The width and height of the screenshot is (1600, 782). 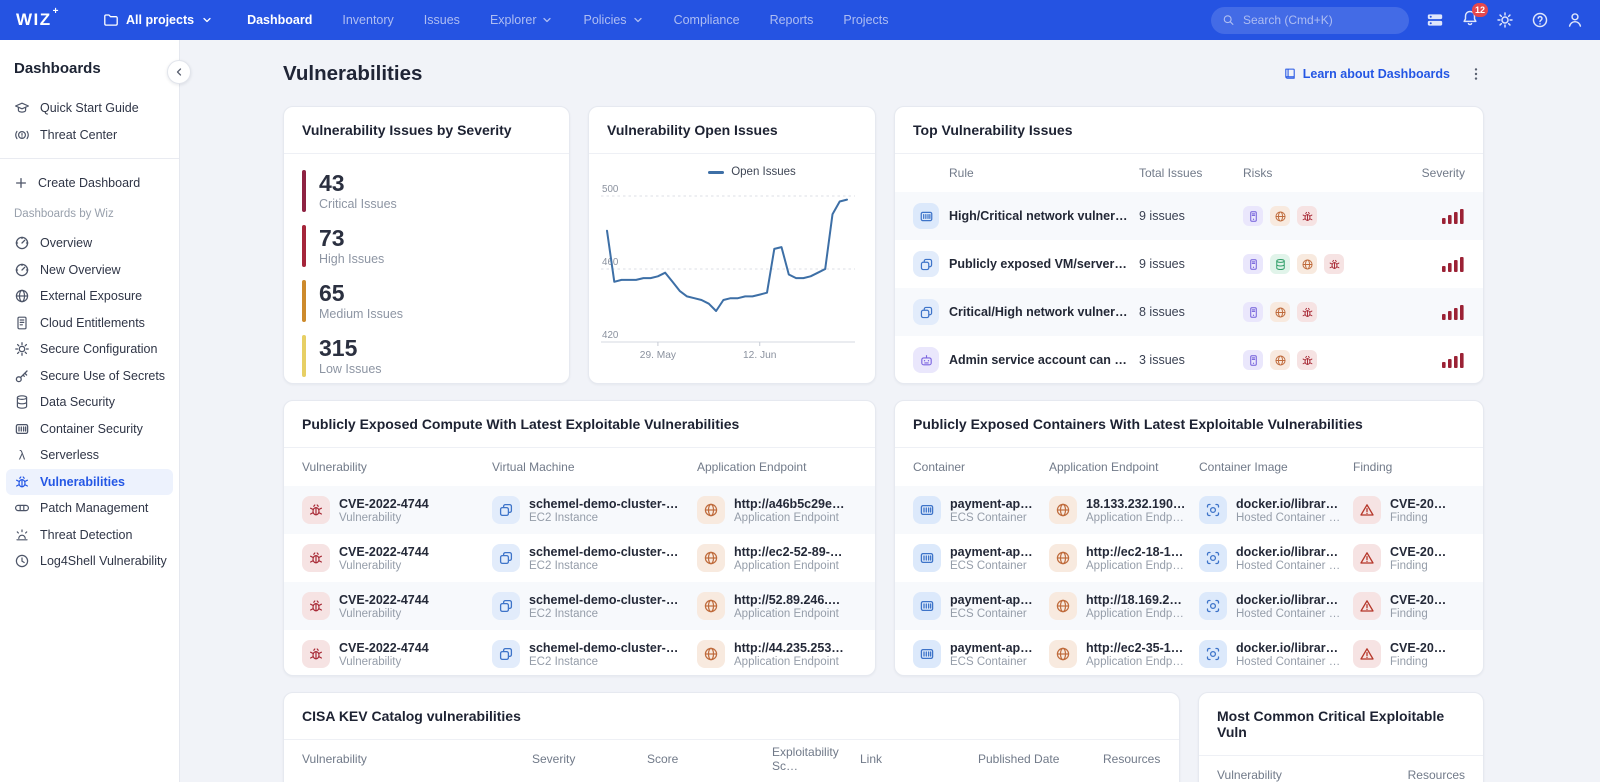 I want to click on project-selector-label: All projects, so click(x=160, y=20).